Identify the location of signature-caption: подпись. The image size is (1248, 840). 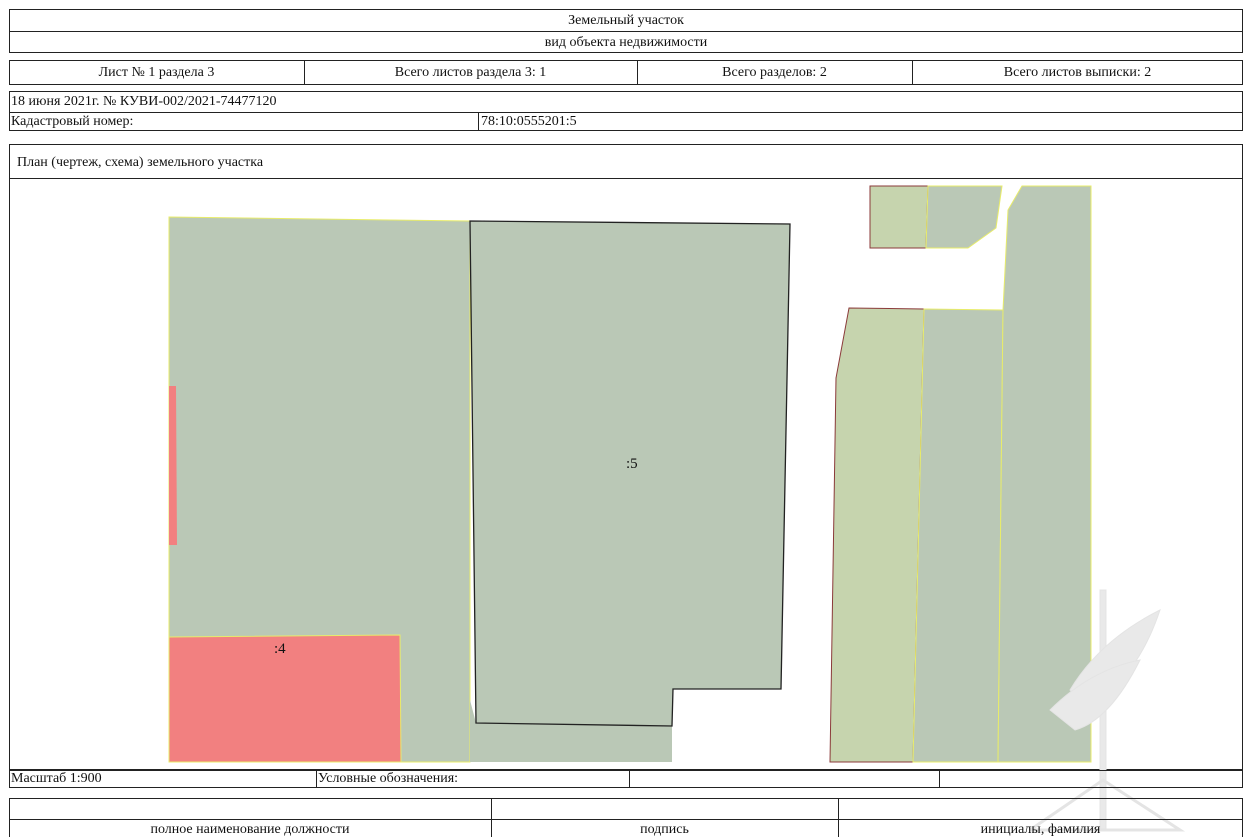
(664, 829).